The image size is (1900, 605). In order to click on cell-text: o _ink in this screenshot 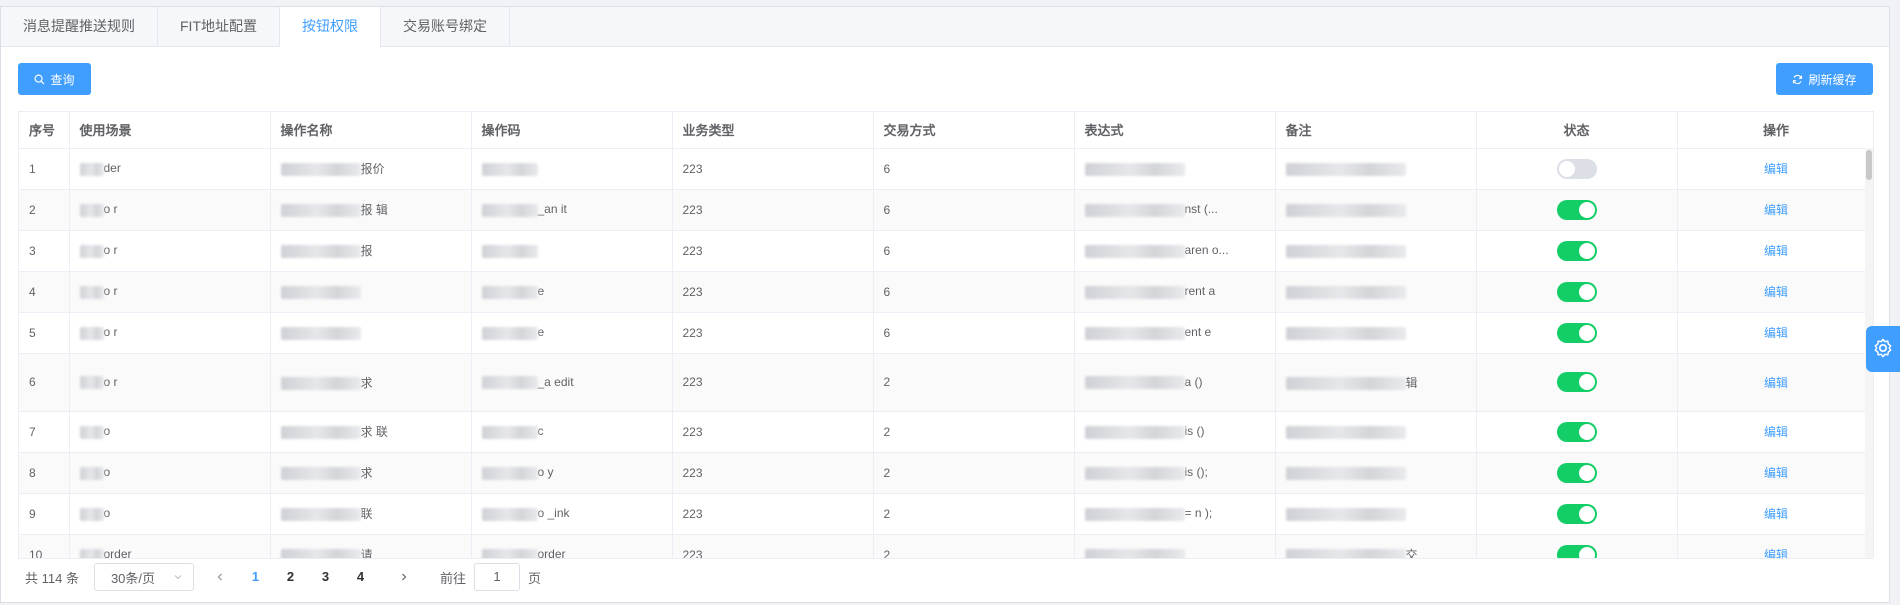, I will do `click(553, 513)`.